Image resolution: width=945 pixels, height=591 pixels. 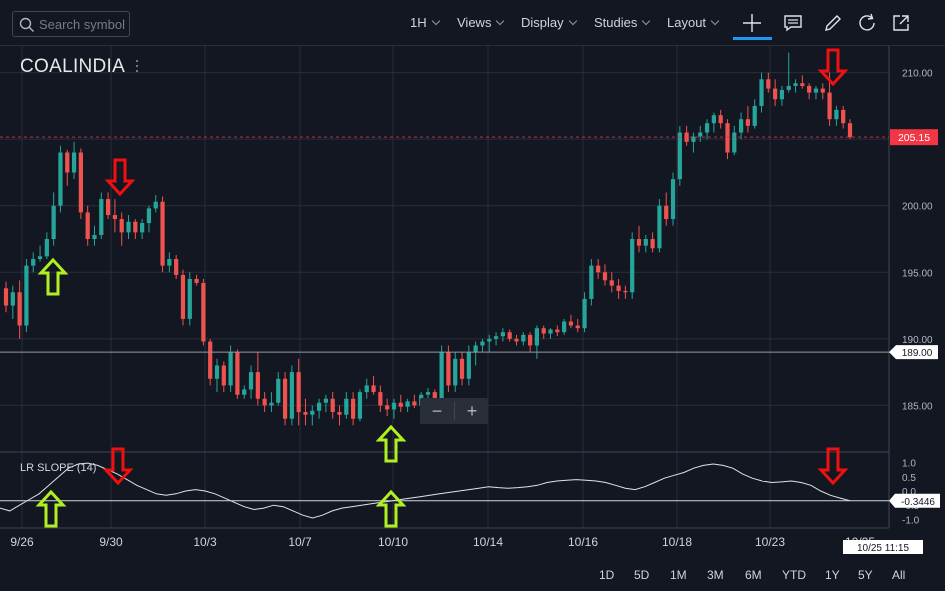 I want to click on comment-icon, so click(x=793, y=23).